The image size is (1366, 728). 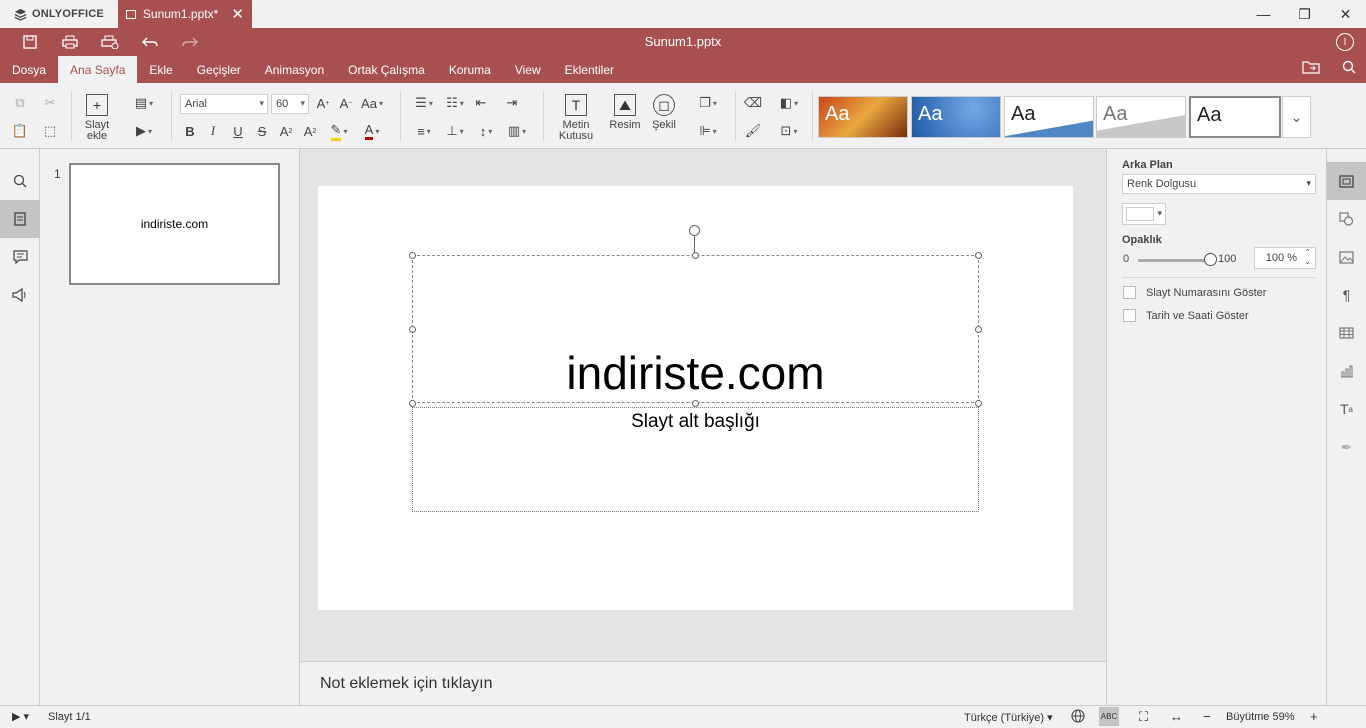 I want to click on change-case-icon: Aa, so click(x=372, y=103).